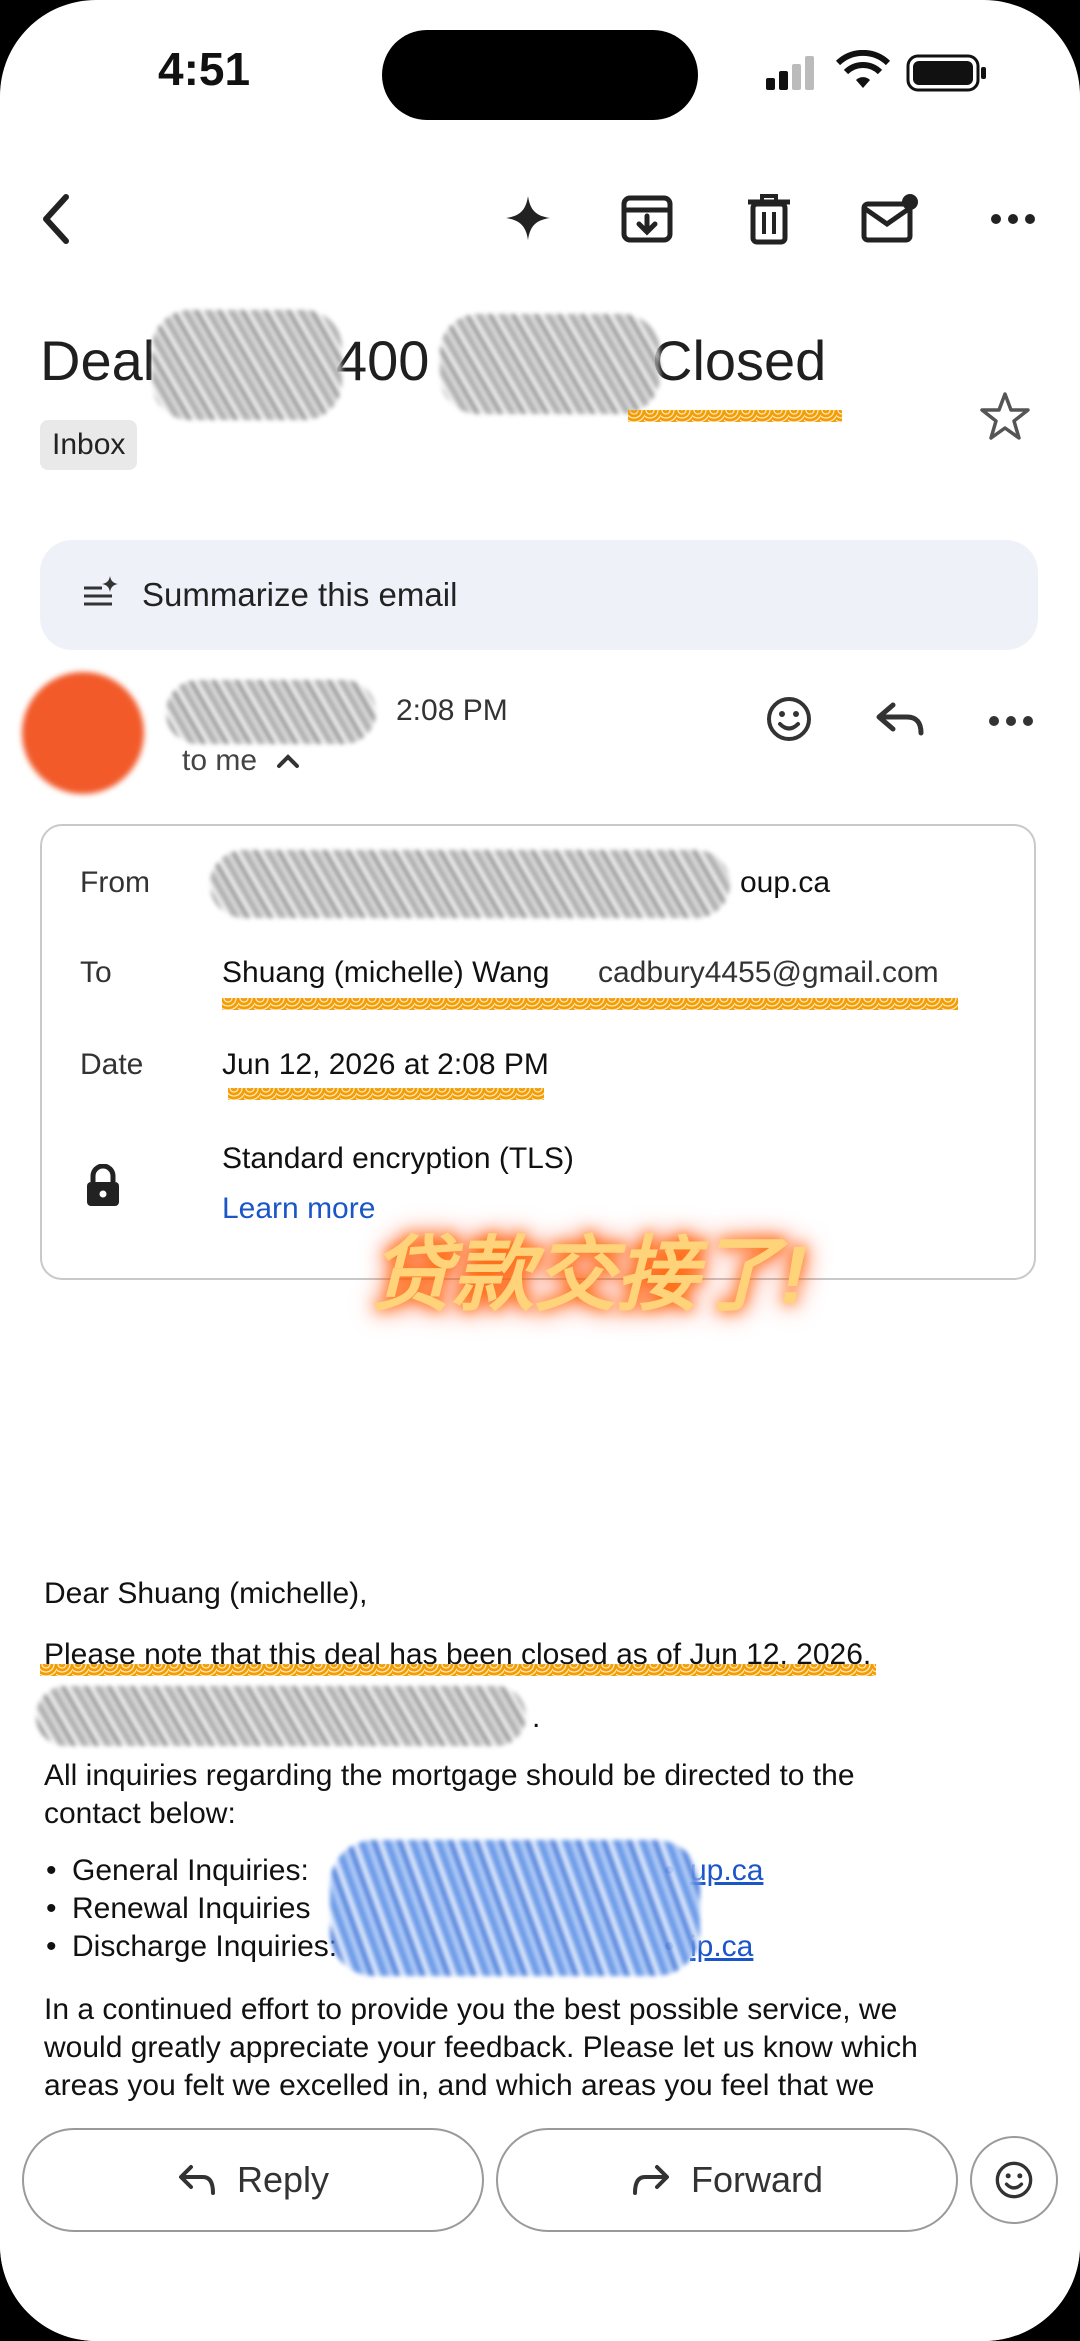 The image size is (1080, 2341). What do you see at coordinates (785, 882) in the screenshot?
I see `from-value: oup.ca` at bounding box center [785, 882].